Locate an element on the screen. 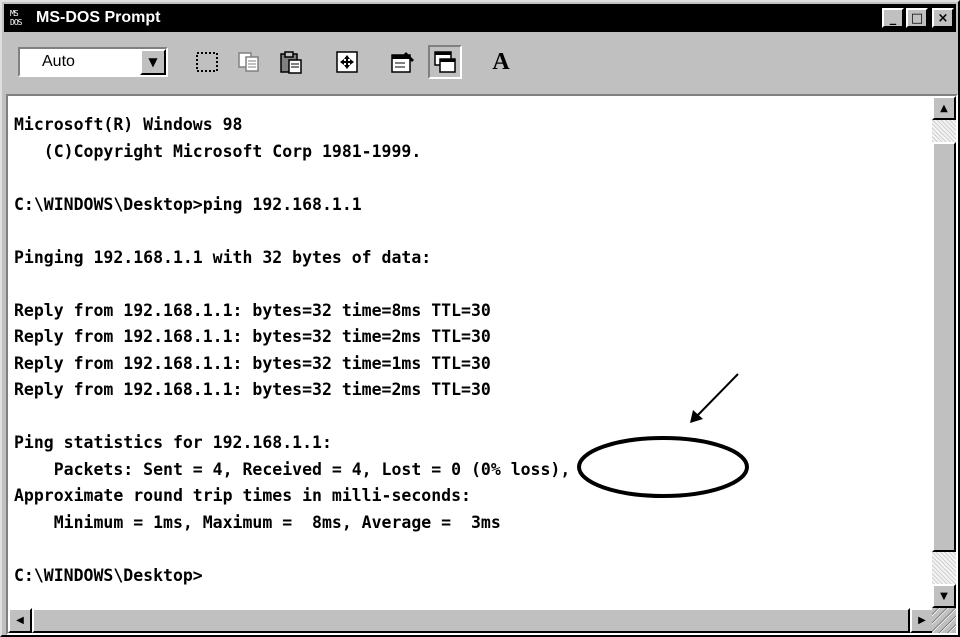 This screenshot has height=637, width=960. paste-icon is located at coordinates (291, 62).